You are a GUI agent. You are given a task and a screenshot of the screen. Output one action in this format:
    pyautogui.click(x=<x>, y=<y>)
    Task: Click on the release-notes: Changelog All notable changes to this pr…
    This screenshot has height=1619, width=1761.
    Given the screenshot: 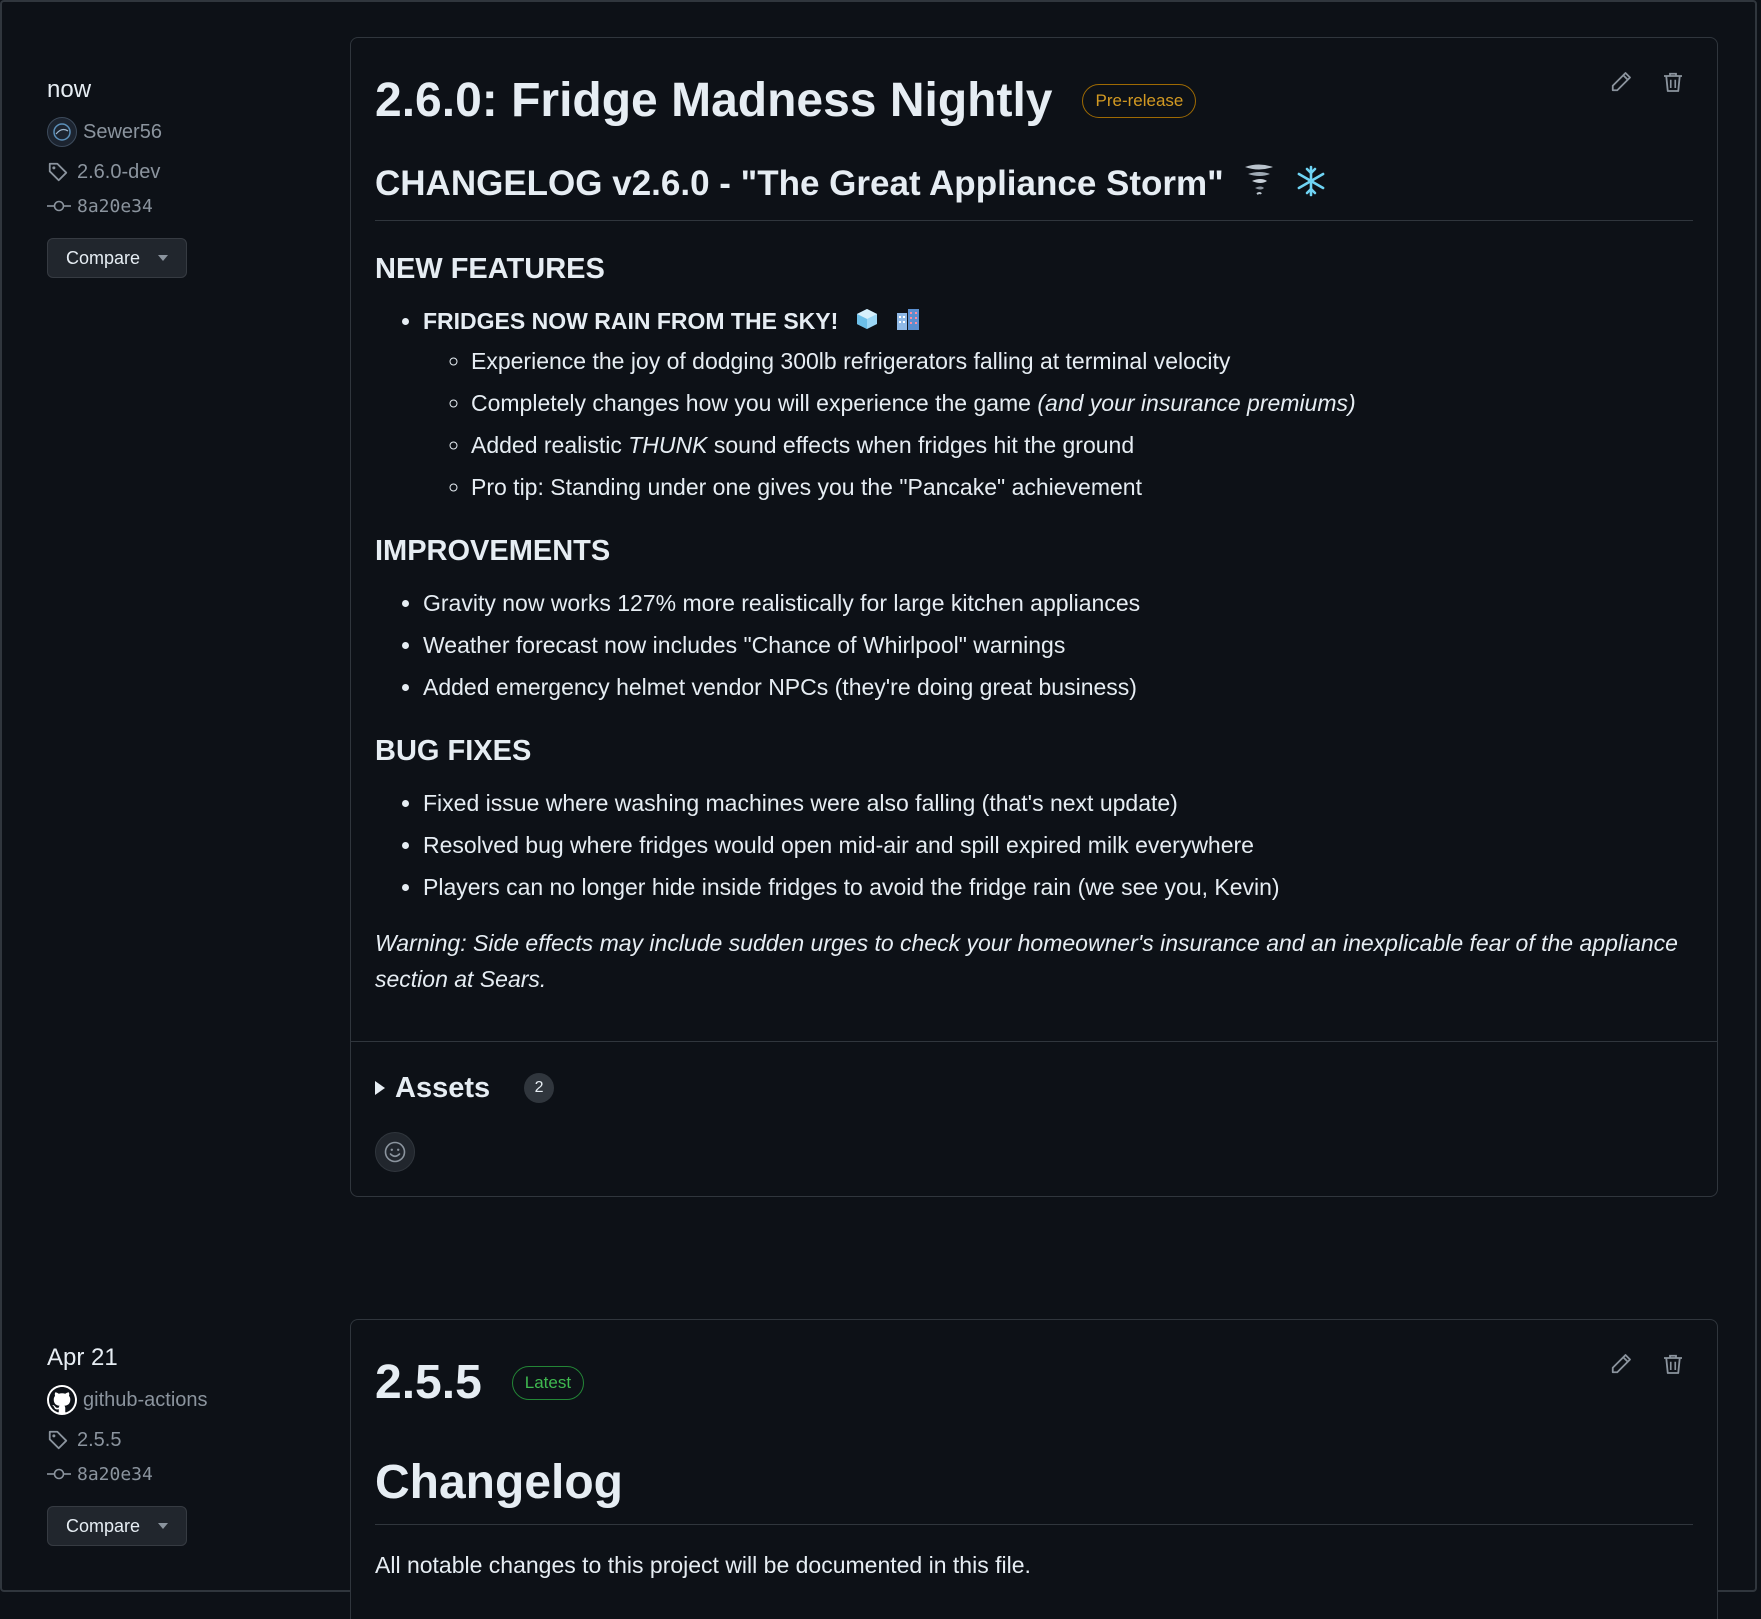 What is the action you would take?
    pyautogui.click(x=1034, y=1517)
    